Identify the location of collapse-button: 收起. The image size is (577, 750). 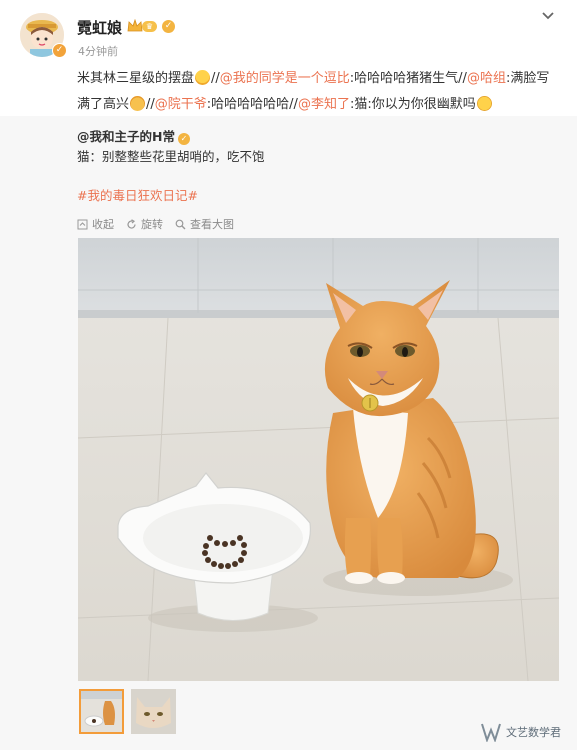
(95, 224).